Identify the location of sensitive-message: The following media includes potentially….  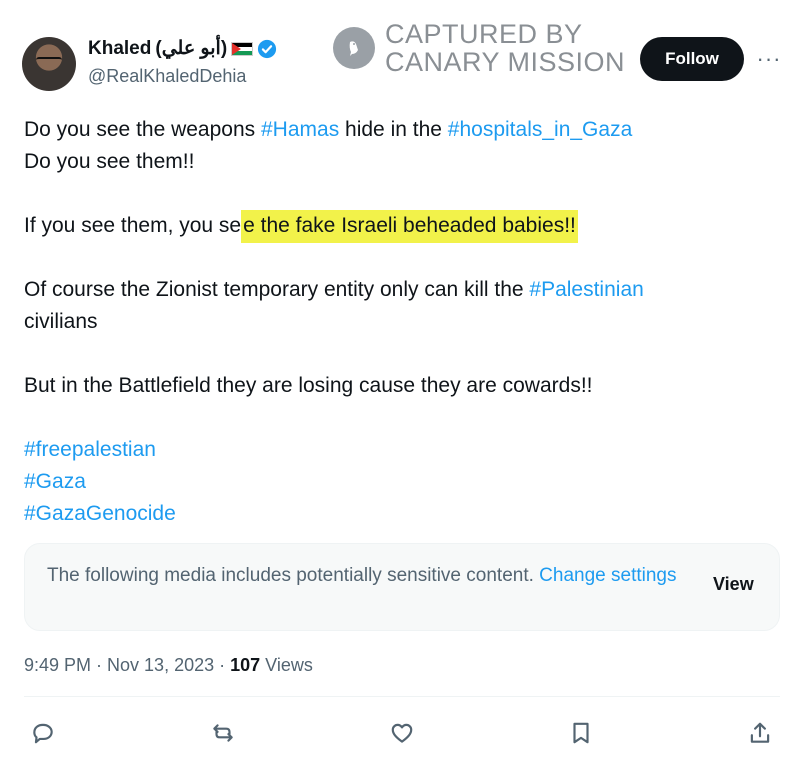
(293, 575).